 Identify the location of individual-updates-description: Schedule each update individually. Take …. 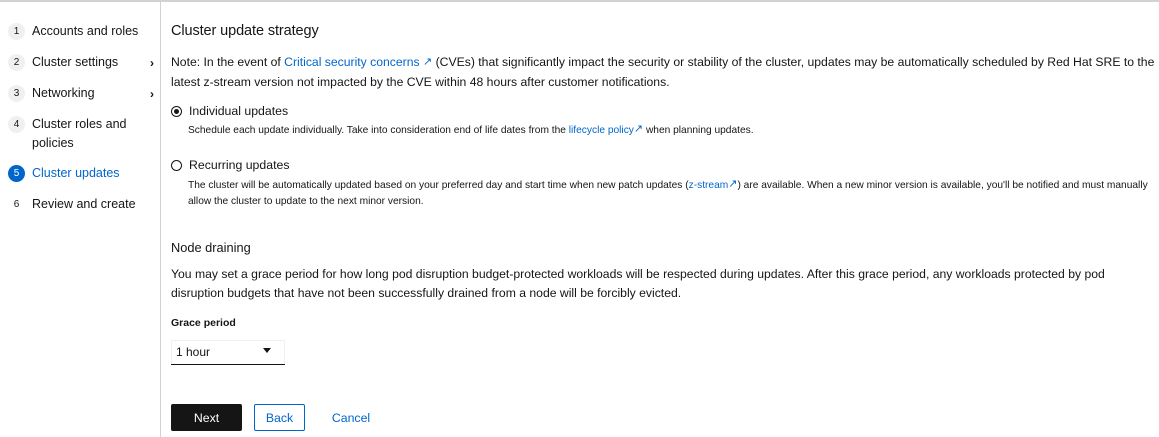
(672, 130).